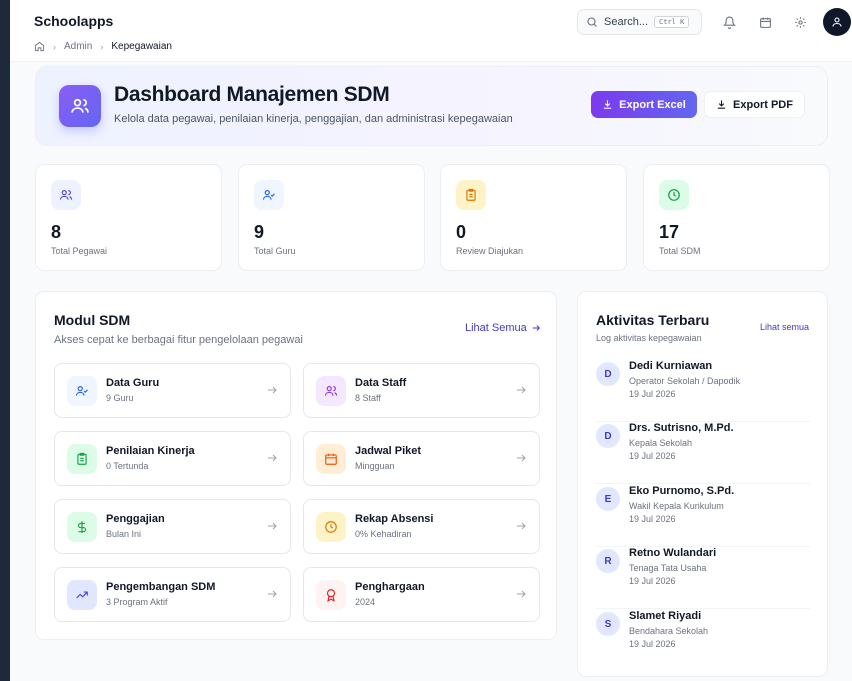 The image size is (852, 681). I want to click on module-penggajian: Penggajian Bulan Ini, so click(172, 526).